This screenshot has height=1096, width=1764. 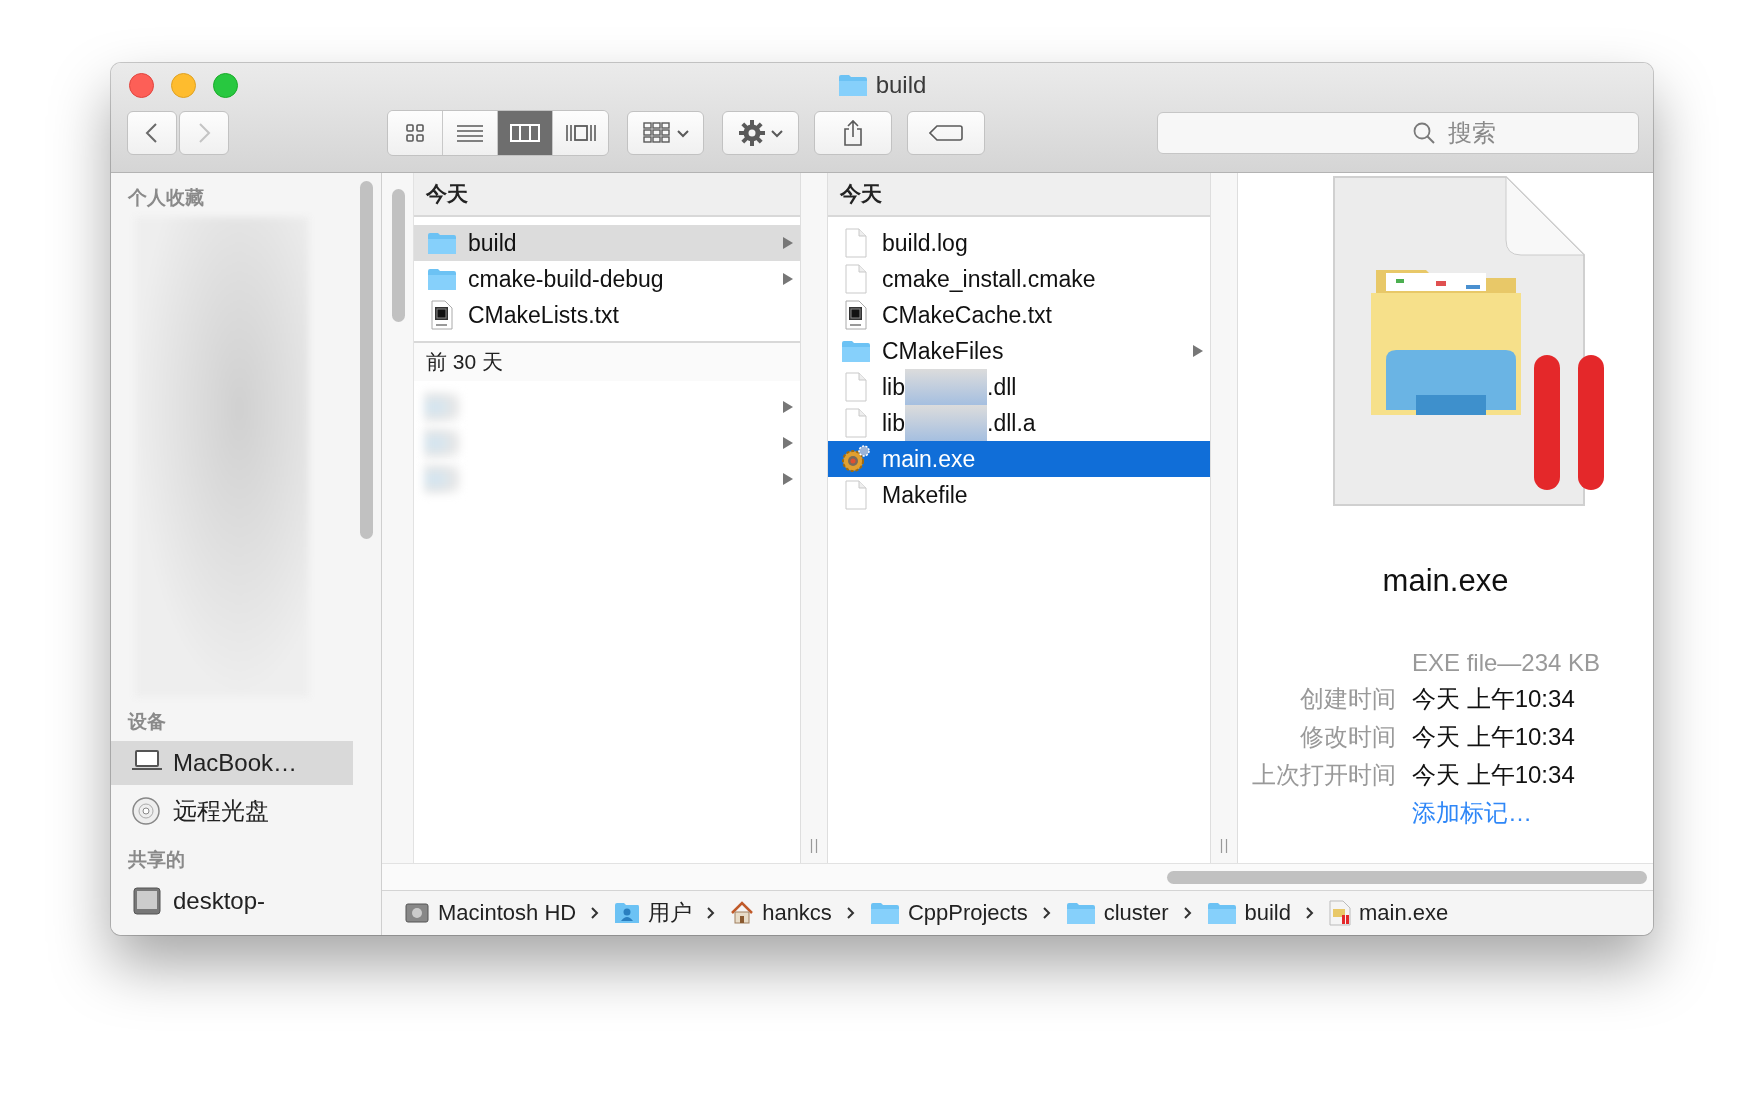 I want to click on action-button, so click(x=760, y=133).